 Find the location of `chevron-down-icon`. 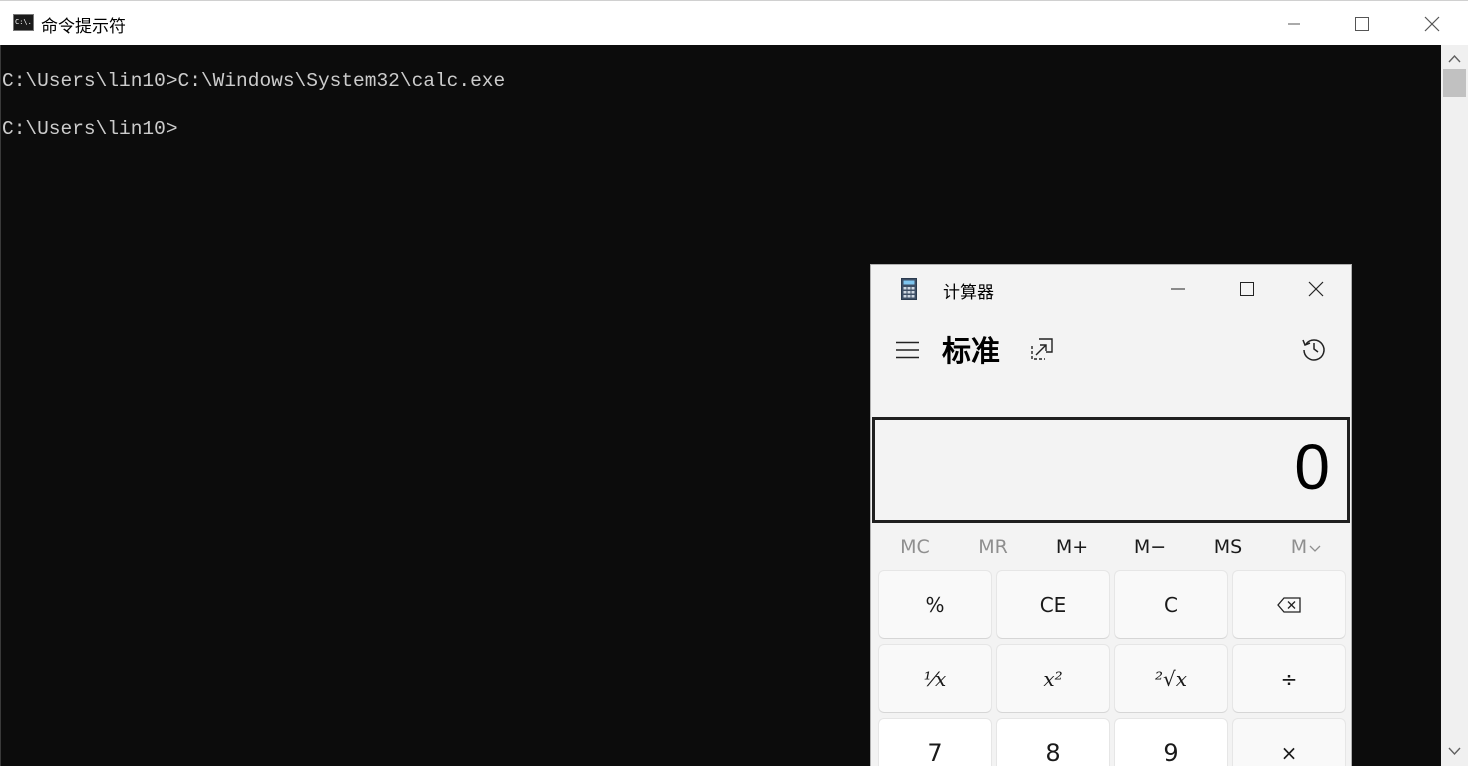

chevron-down-icon is located at coordinates (1315, 548).